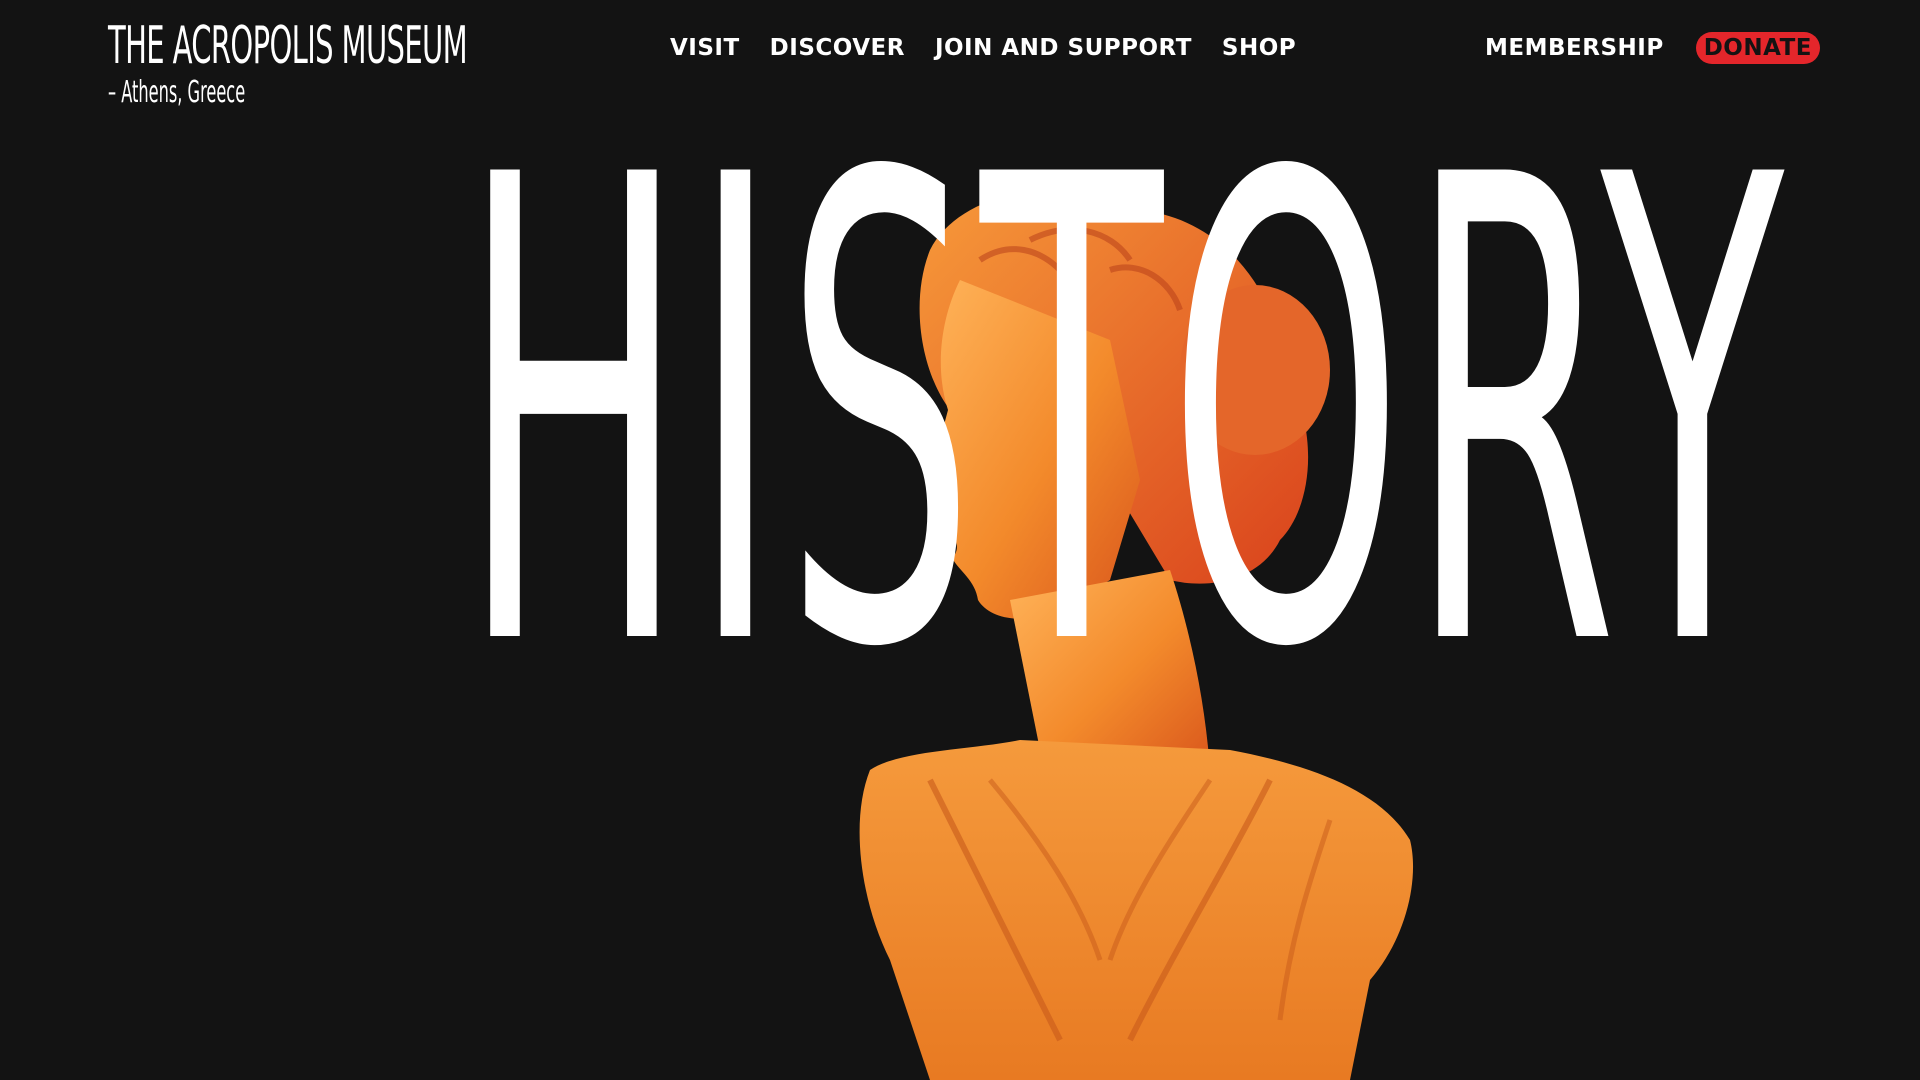  I want to click on utility-navigation: MEMBERSHIP DONATE, so click(1652, 48).